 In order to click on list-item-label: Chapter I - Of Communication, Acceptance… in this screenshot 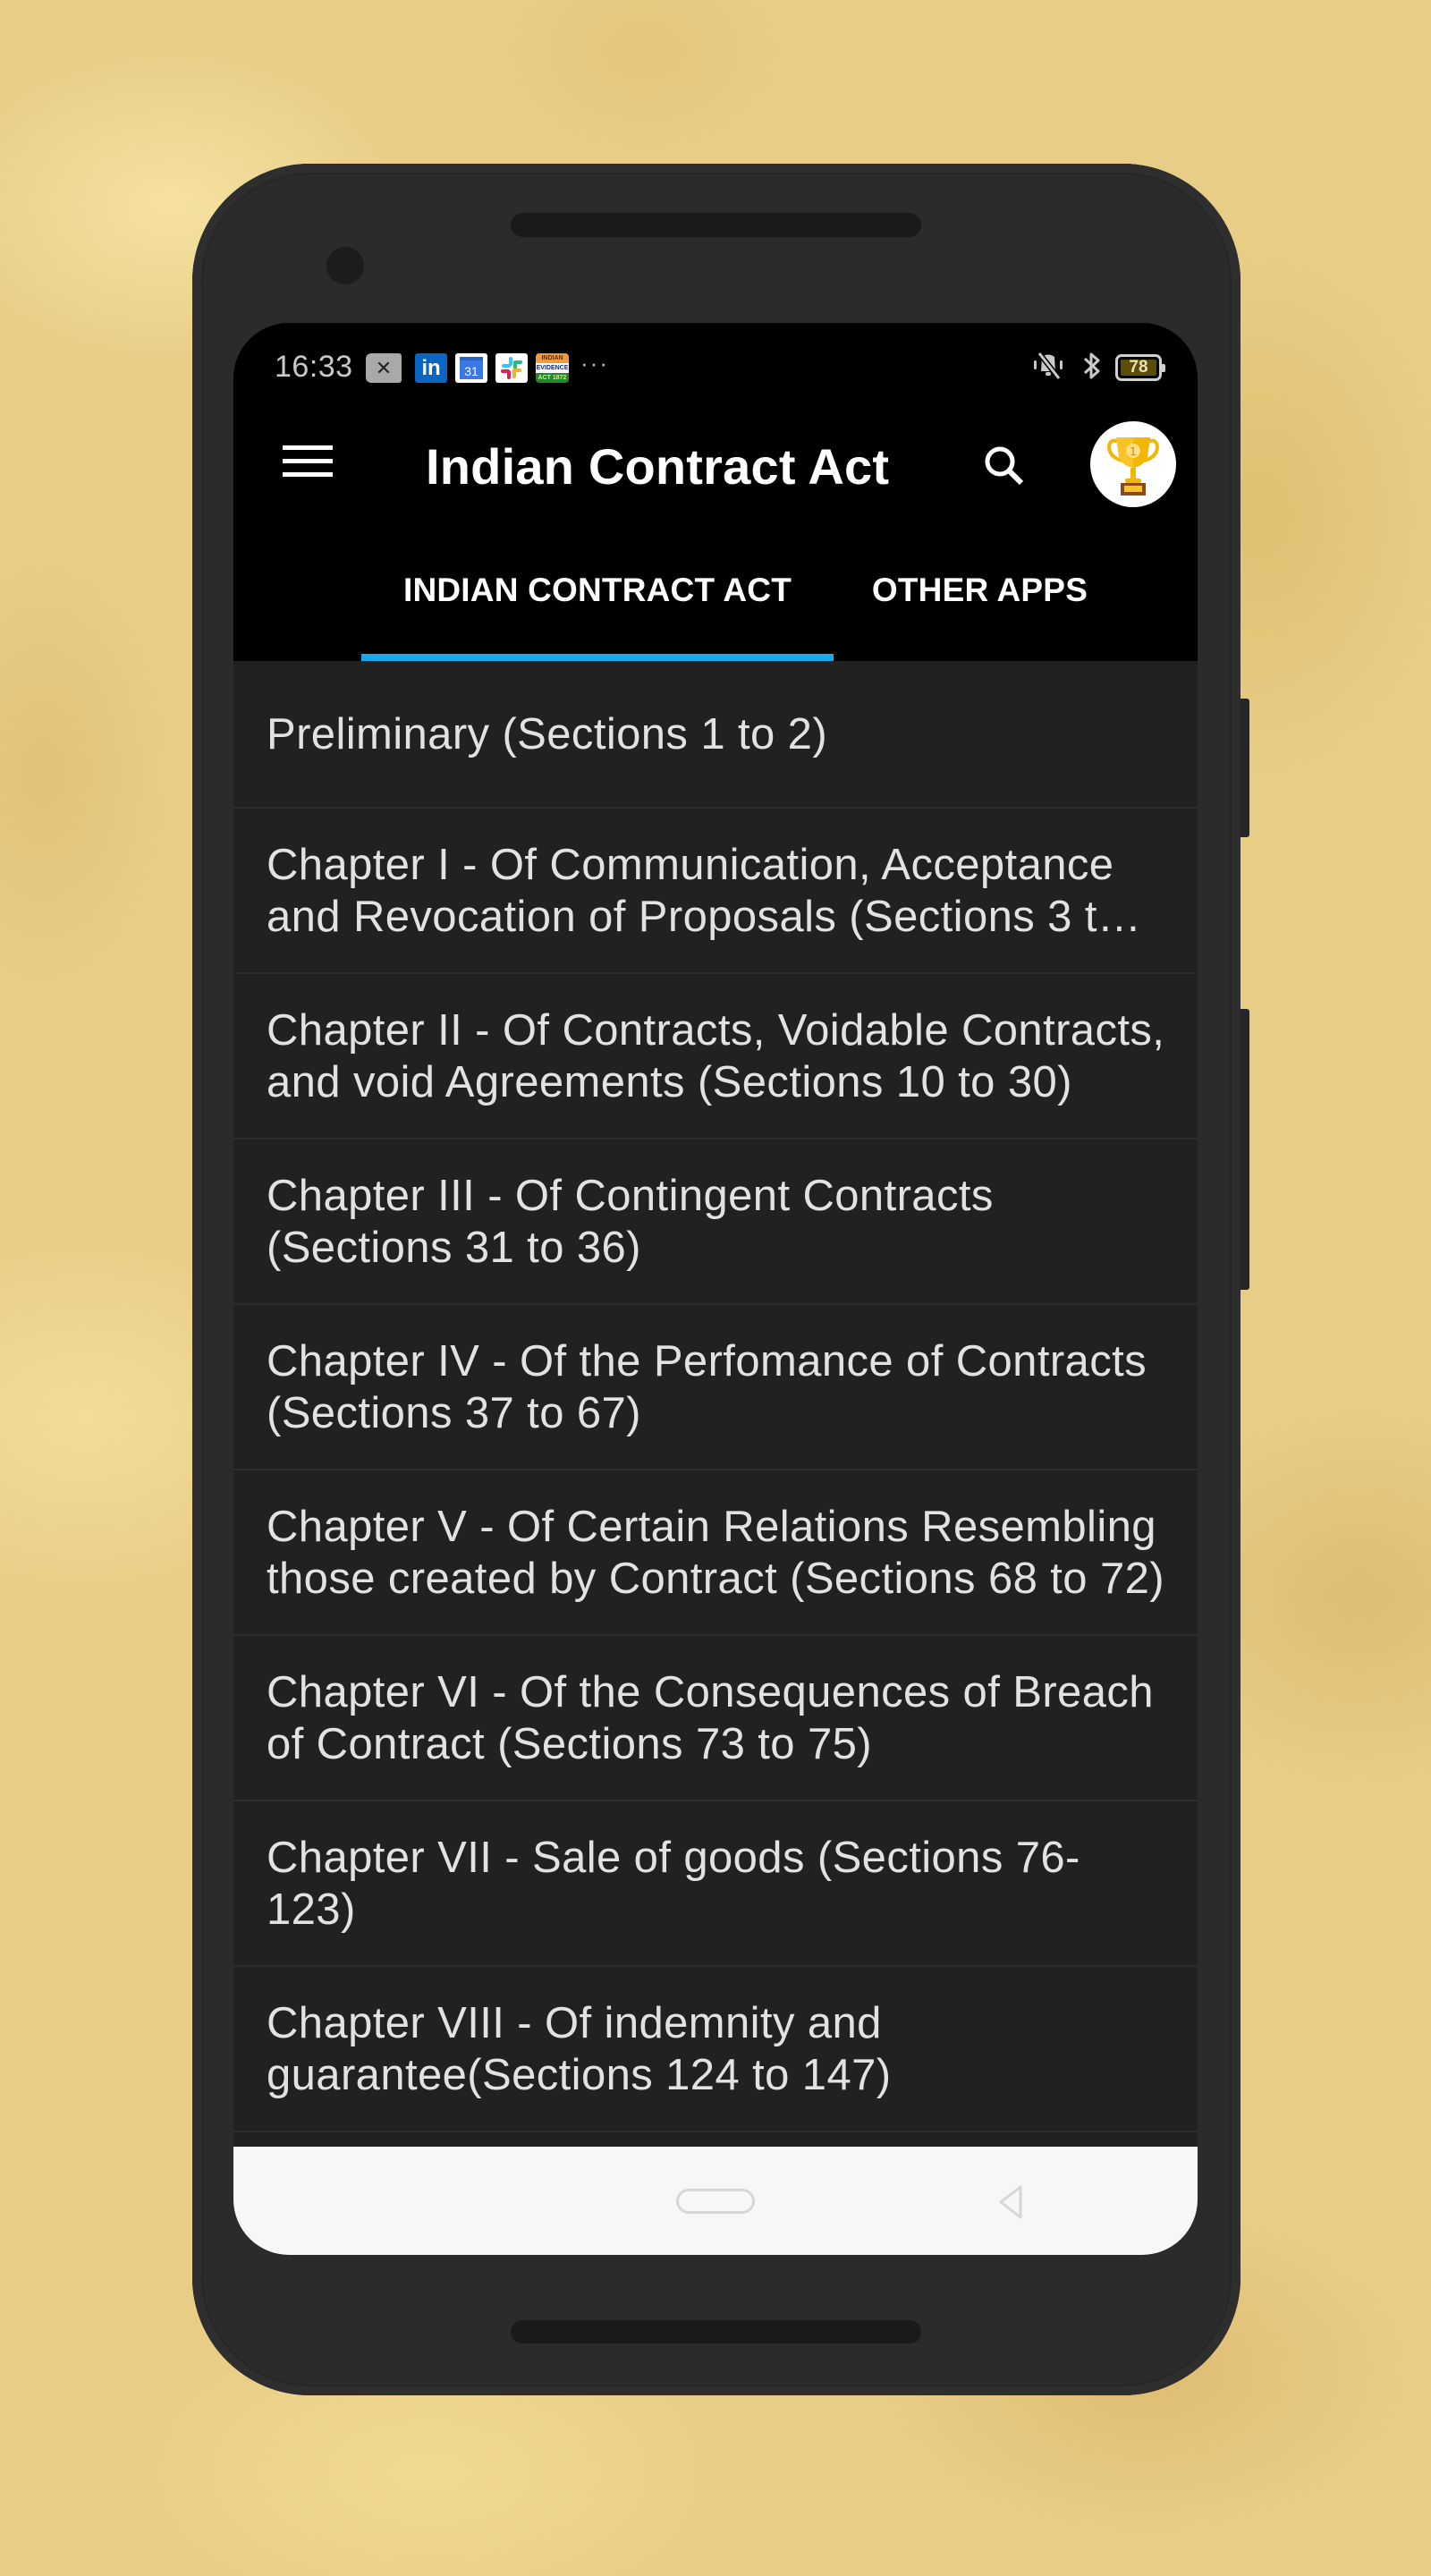, I will do `click(695, 890)`.